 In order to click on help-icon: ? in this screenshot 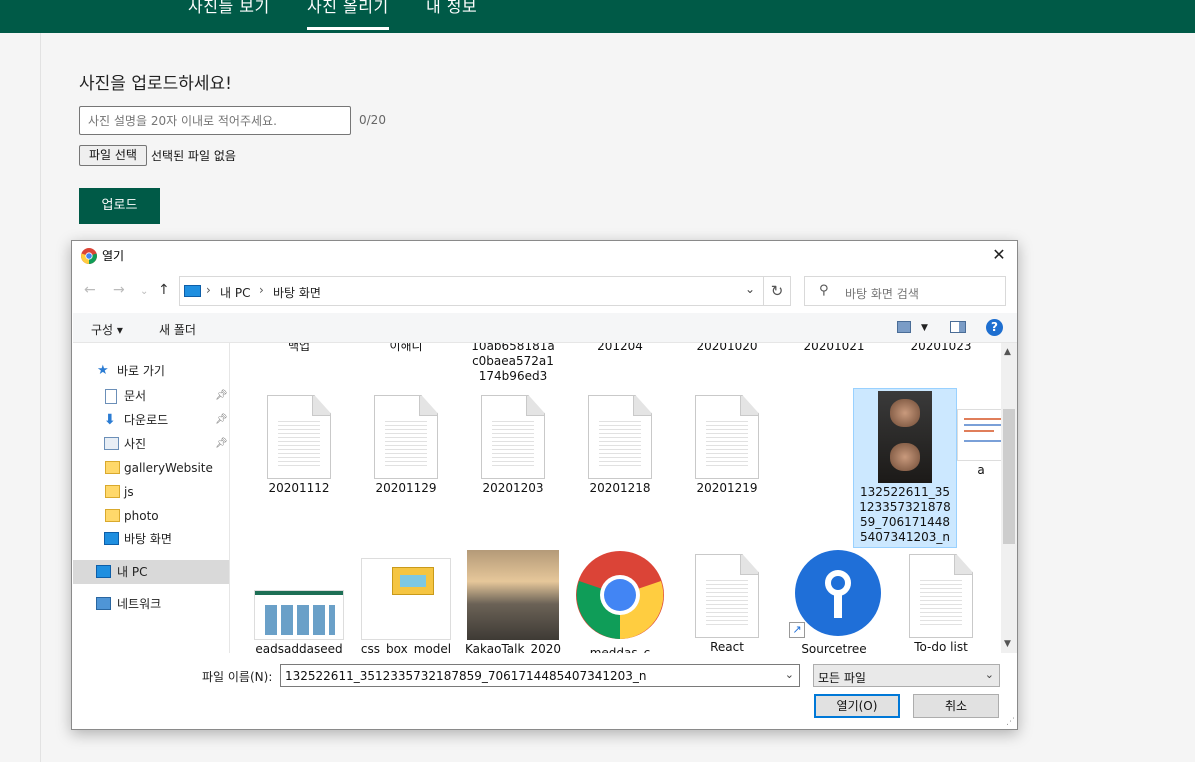, I will do `click(994, 327)`.